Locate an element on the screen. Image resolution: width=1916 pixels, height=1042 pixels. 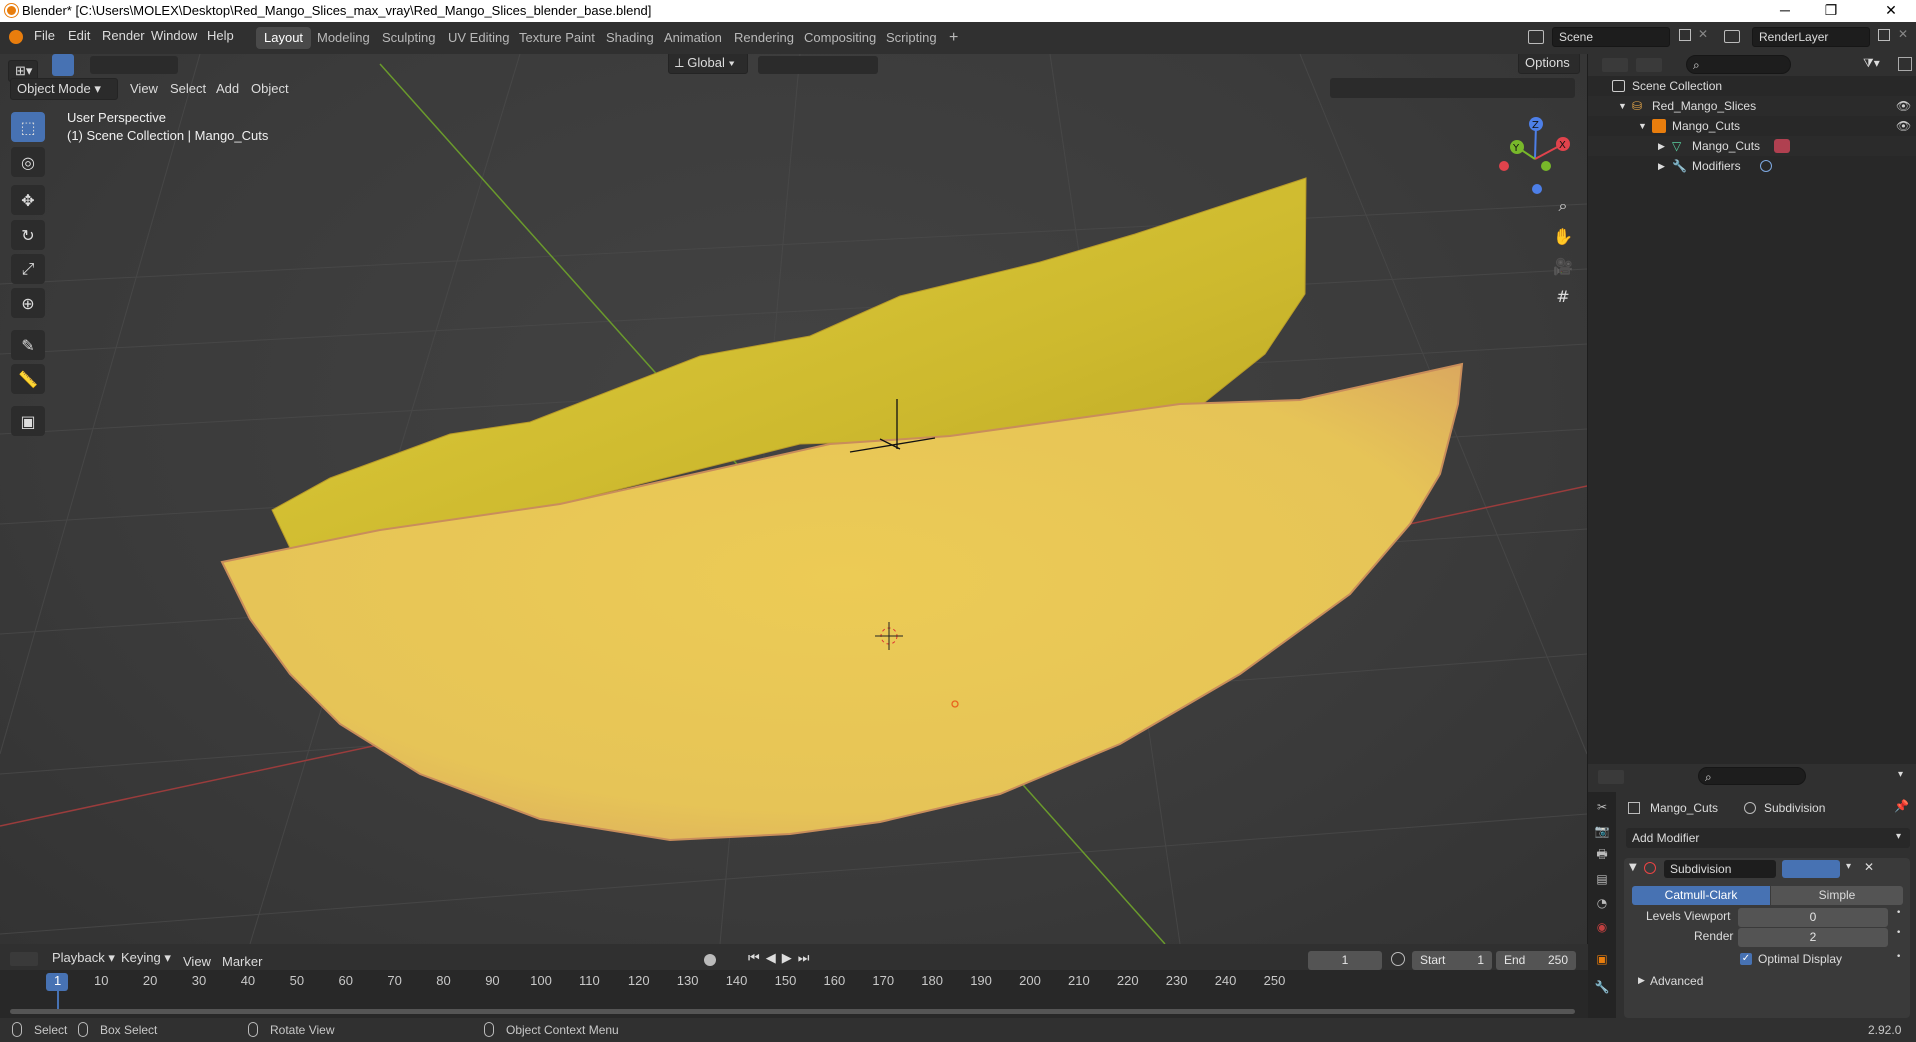
modifier-tab-icon: 🔧 is located at coordinates (1602, 987).